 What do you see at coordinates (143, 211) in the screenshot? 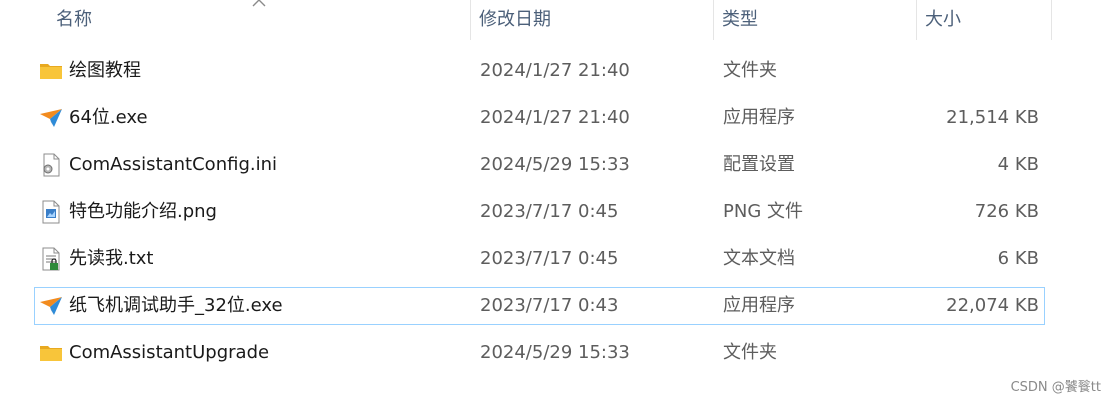
I see `file-name: 特色功能介绍.png` at bounding box center [143, 211].